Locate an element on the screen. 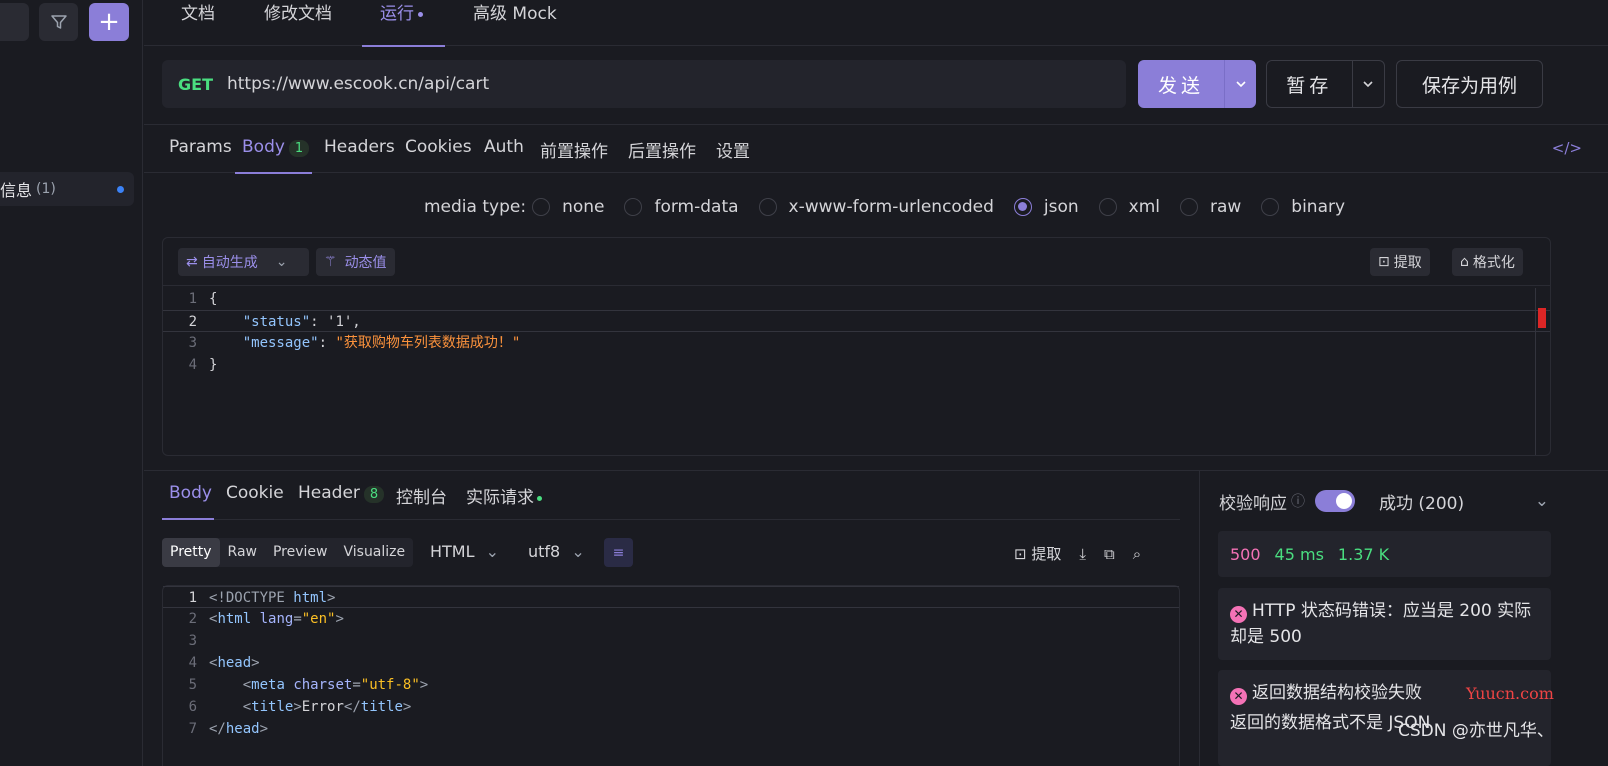 The image size is (1608, 766). send-button: 发送 is located at coordinates (1197, 84).